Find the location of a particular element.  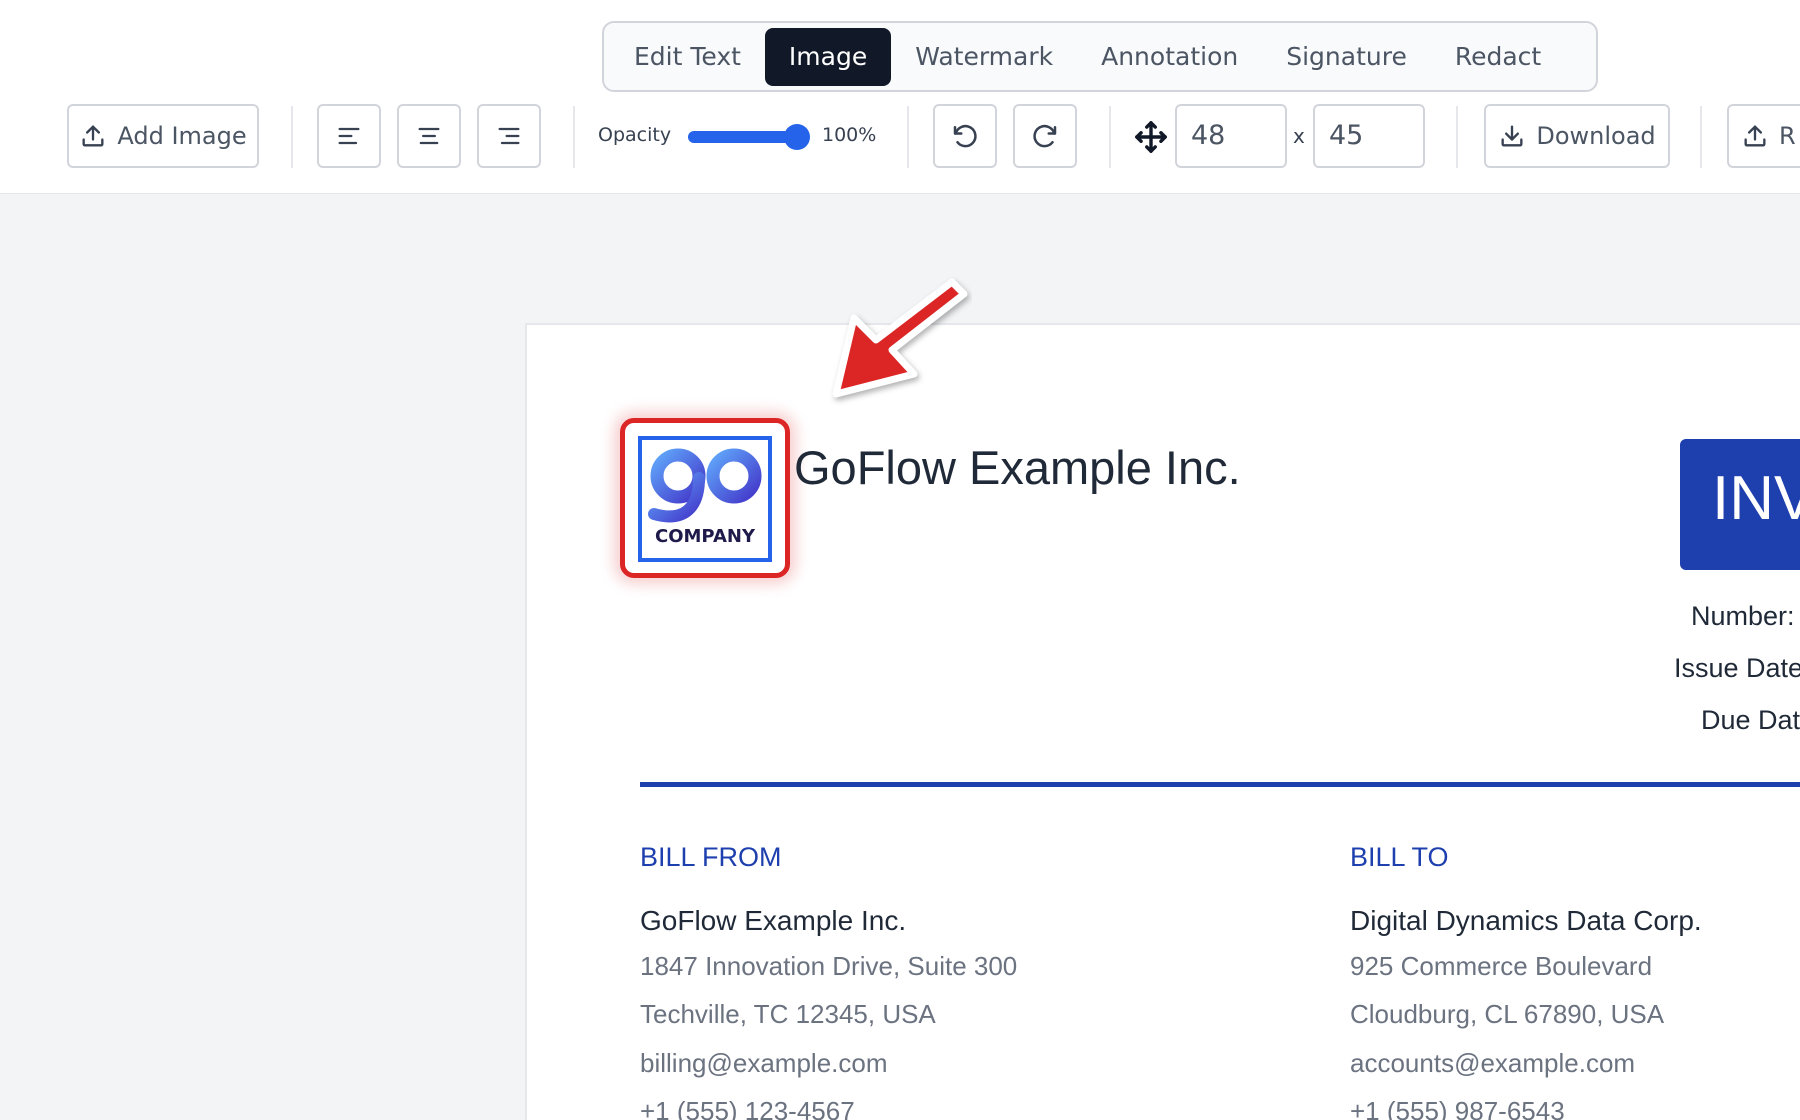

download-icon is located at coordinates (1512, 136).